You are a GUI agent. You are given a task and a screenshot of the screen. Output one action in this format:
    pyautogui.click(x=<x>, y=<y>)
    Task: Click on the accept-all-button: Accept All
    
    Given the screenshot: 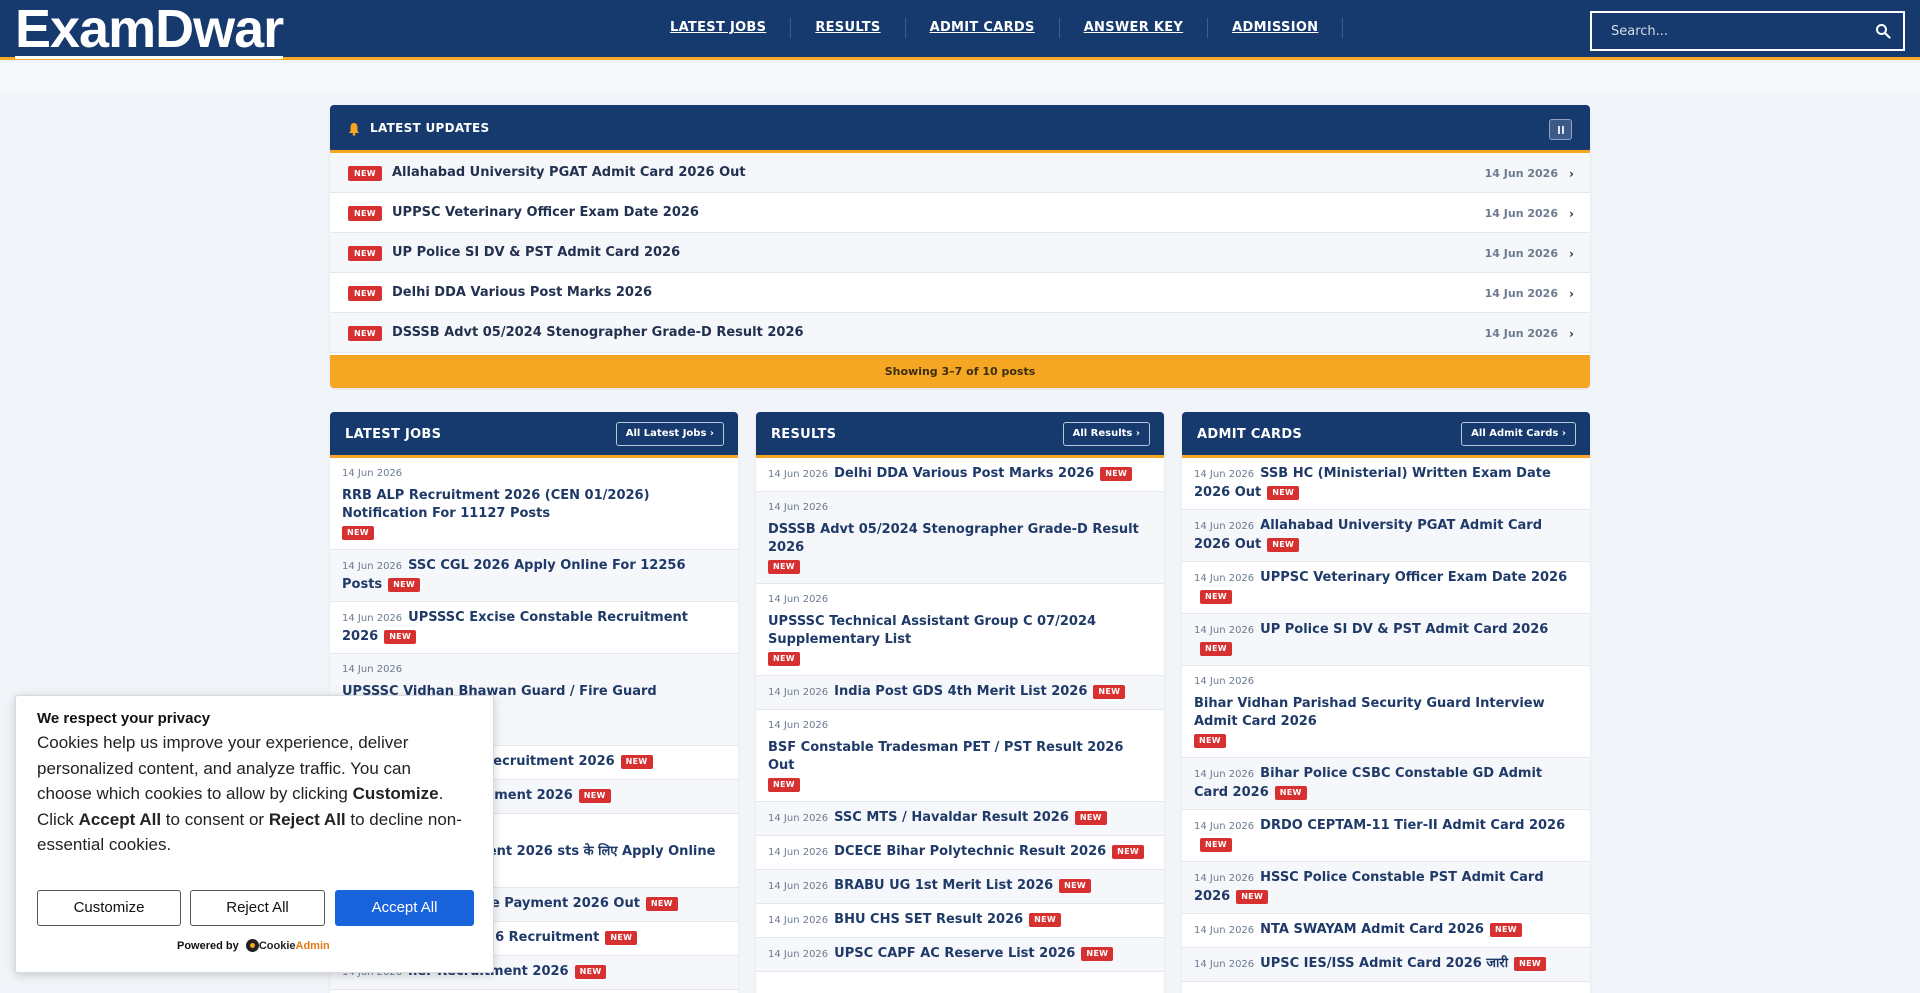 What is the action you would take?
    pyautogui.click(x=404, y=908)
    